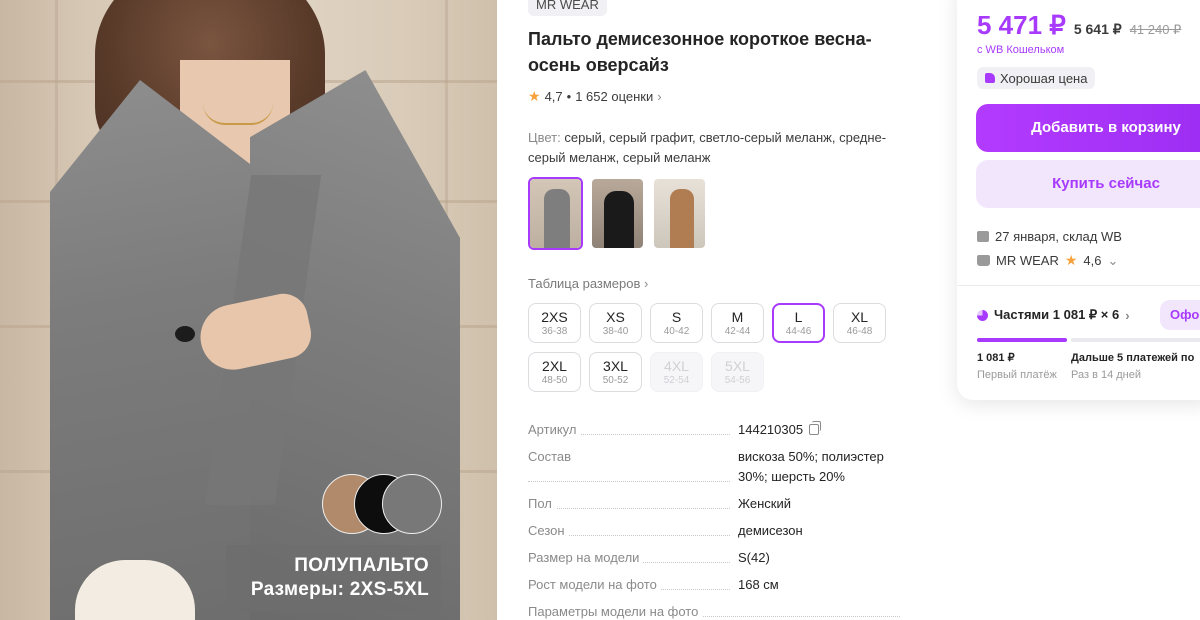 Image resolution: width=1200 pixels, height=620 pixels. What do you see at coordinates (676, 380) in the screenshot?
I see `size-ru: 52-54` at bounding box center [676, 380].